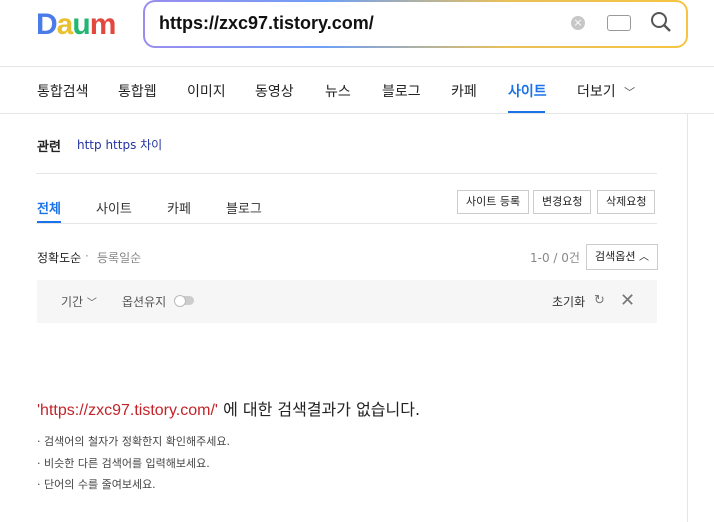 Image resolution: width=714 pixels, height=522 pixels. What do you see at coordinates (134, 441) in the screenshot?
I see `tip-item: · 검색어의 철자가 정확한지 확인해주세요.` at bounding box center [134, 441].